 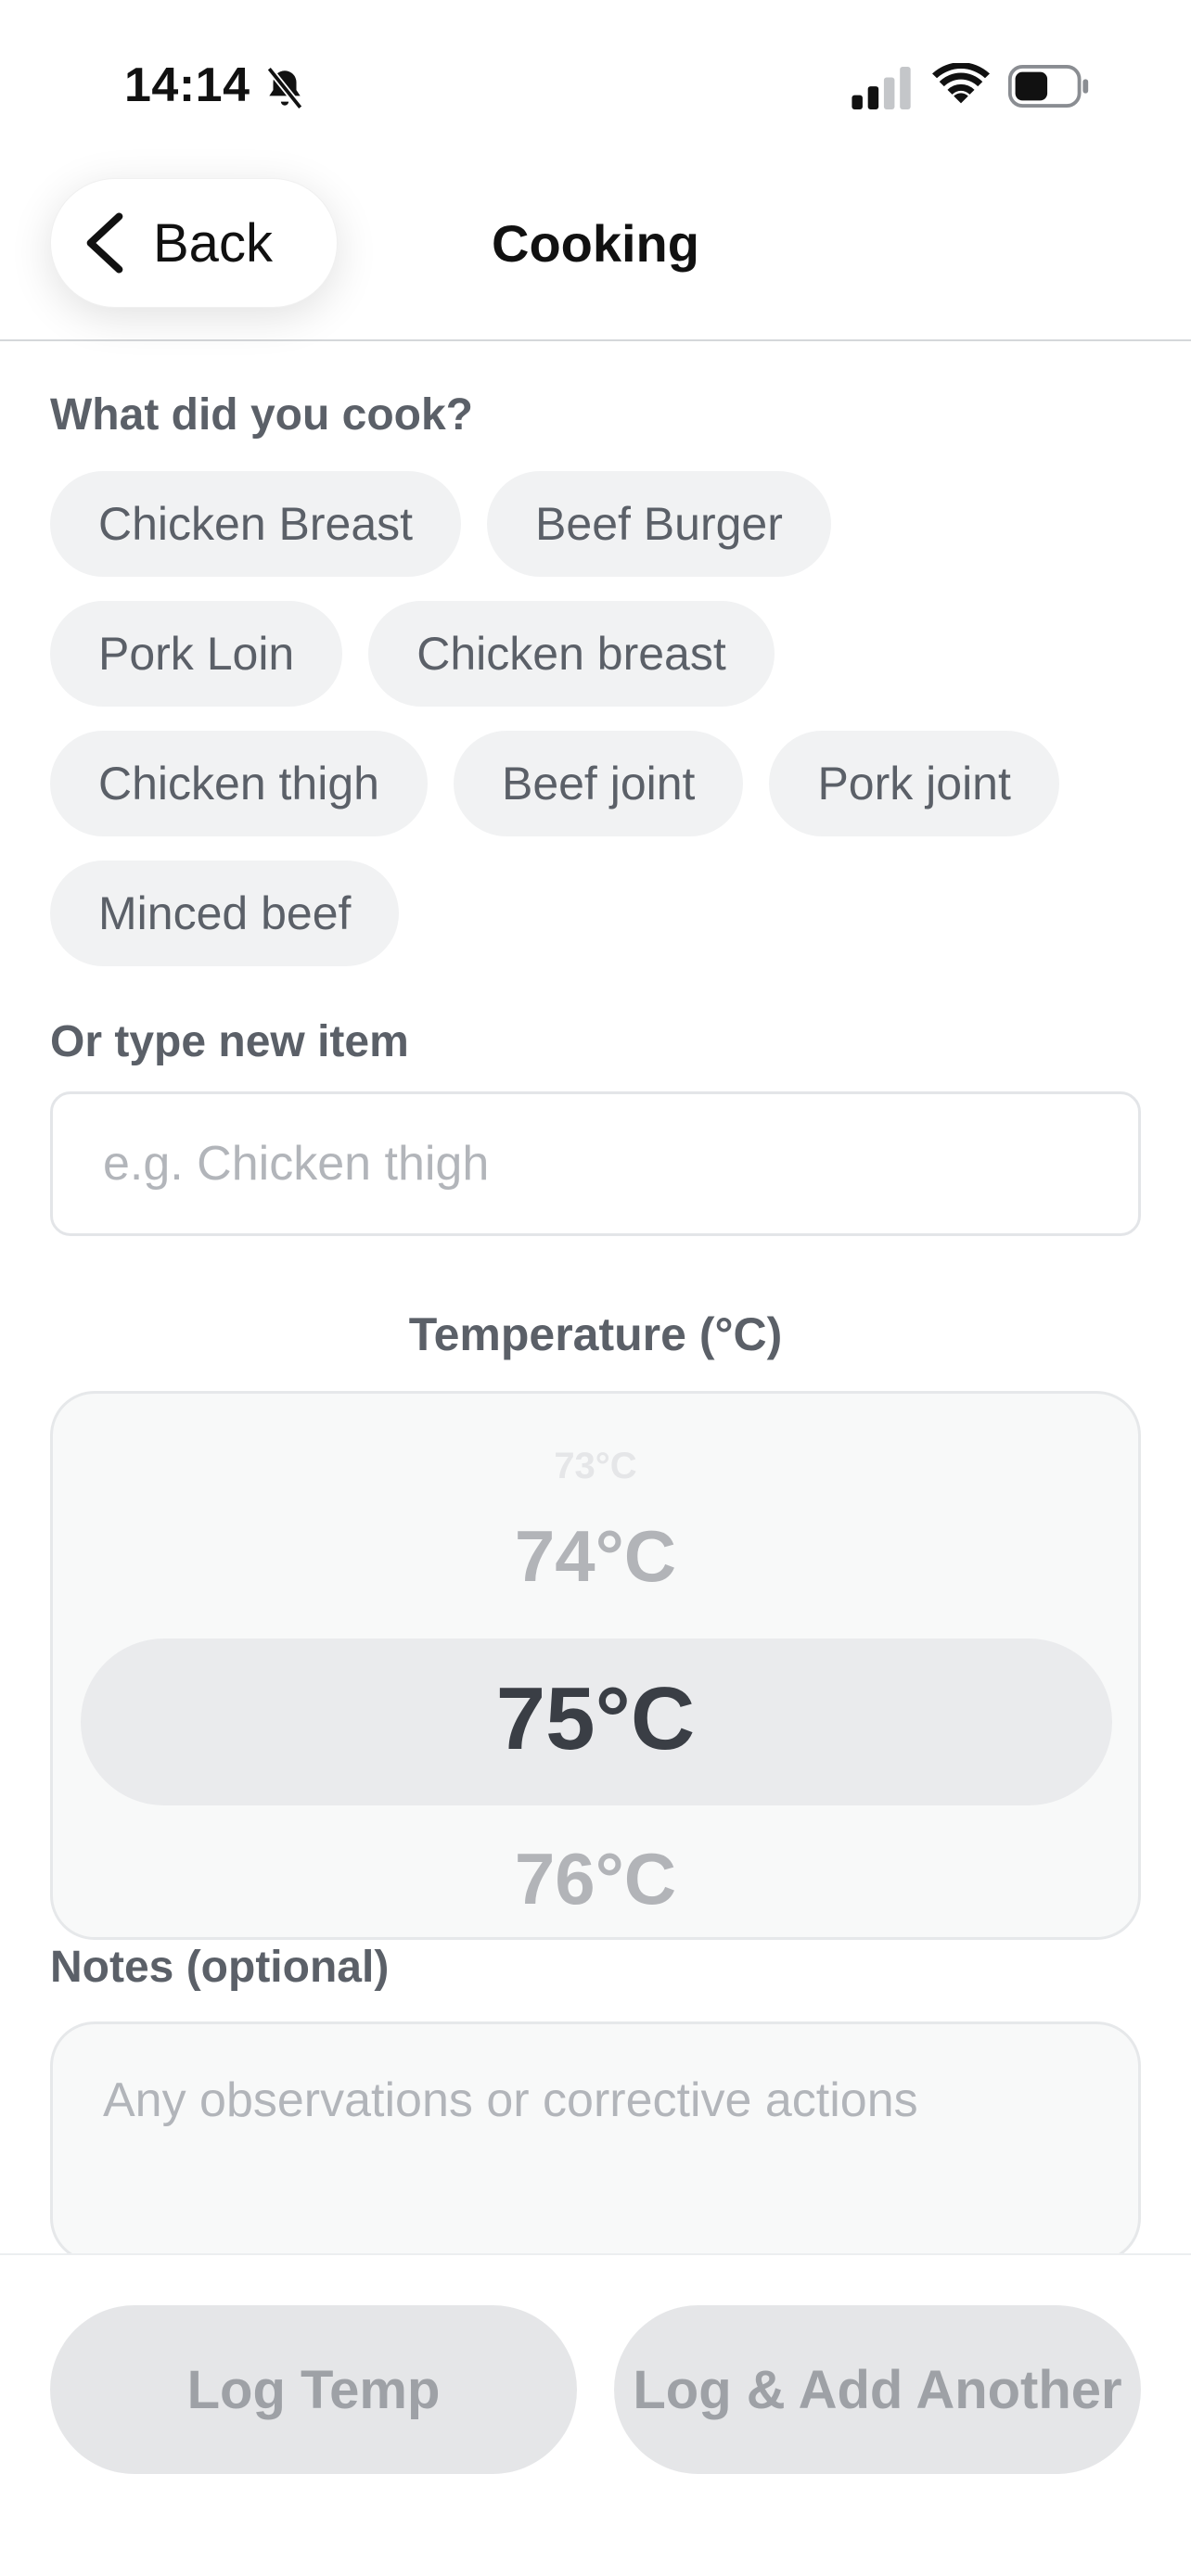 I want to click on battery-icon, so click(x=1048, y=87).